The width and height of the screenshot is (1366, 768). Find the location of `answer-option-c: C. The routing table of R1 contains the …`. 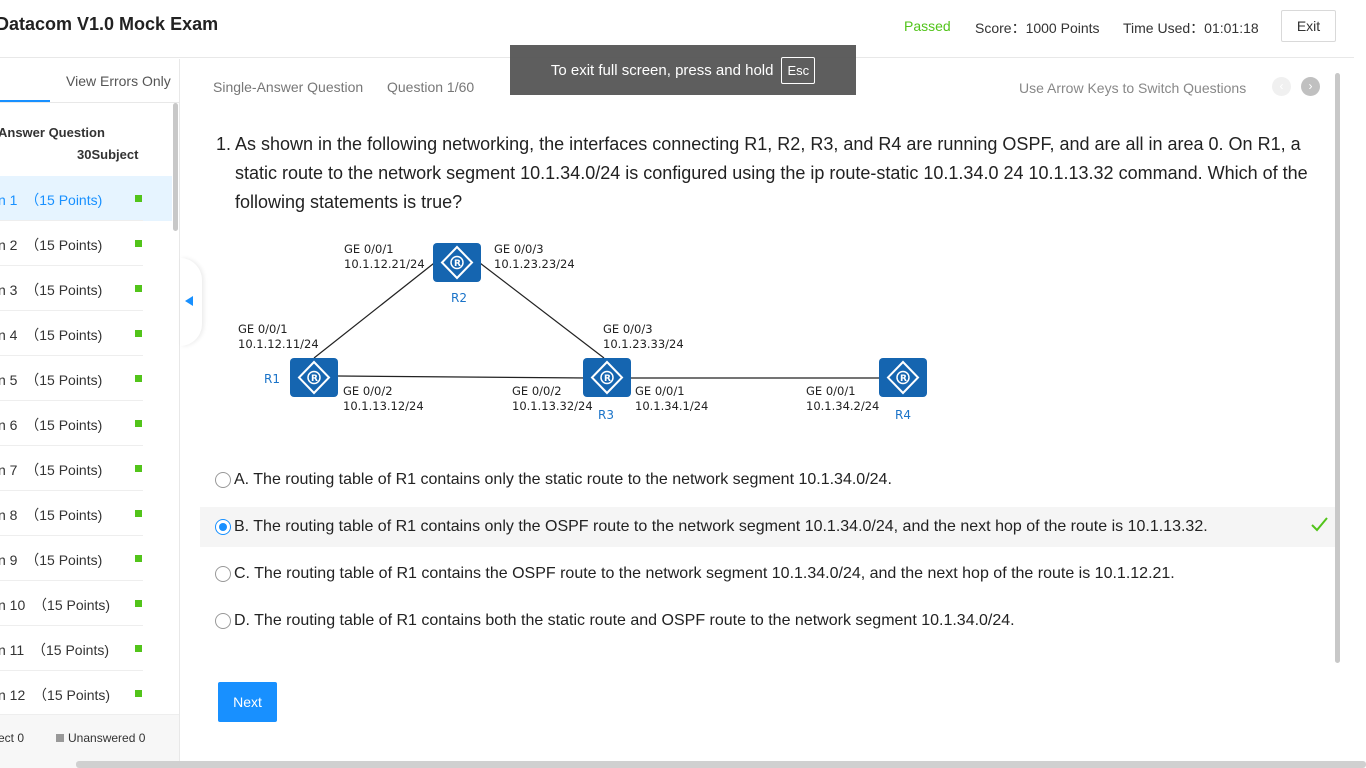

answer-option-c: C. The routing table of R1 contains the … is located at coordinates (767, 574).